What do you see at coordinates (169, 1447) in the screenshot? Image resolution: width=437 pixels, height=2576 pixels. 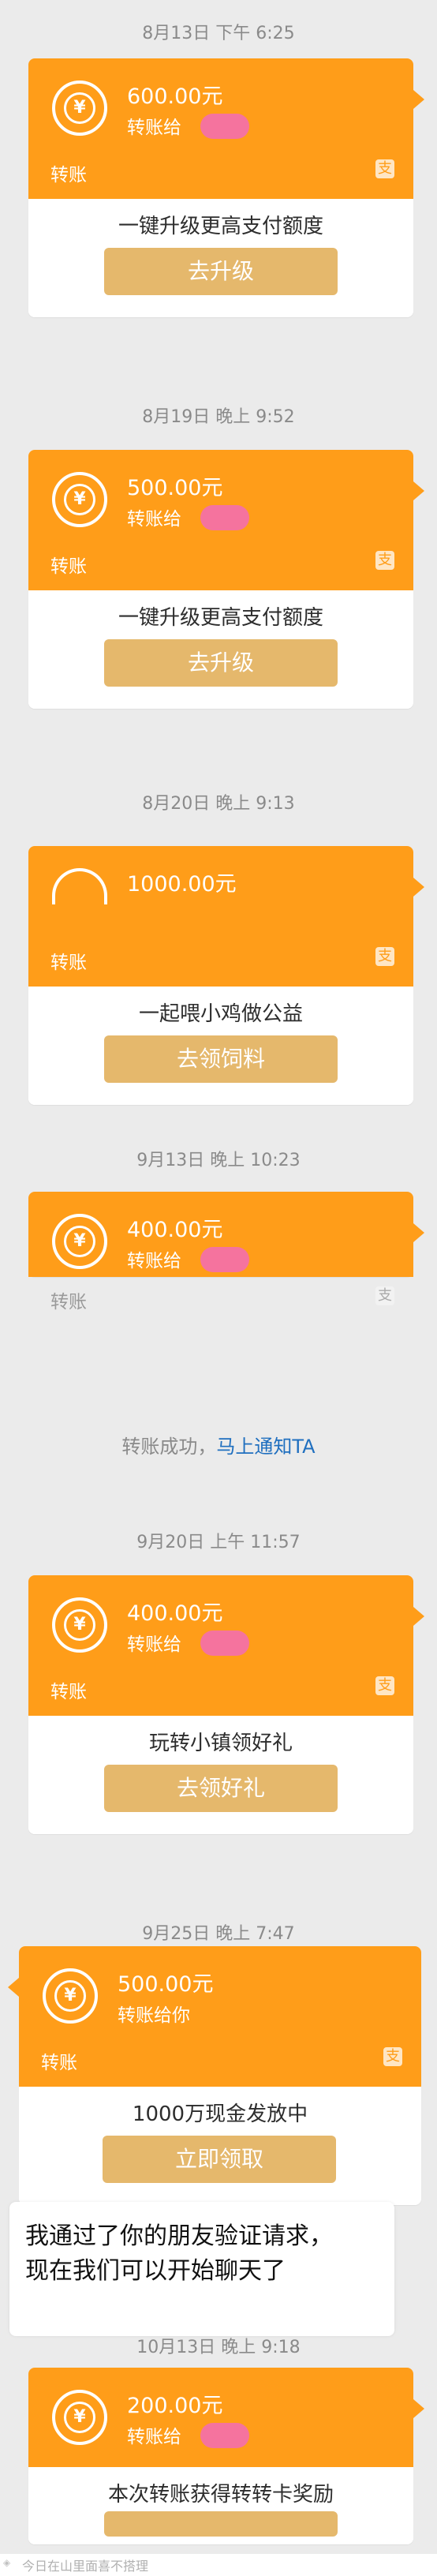 I see `success-text: 转账成功，` at bounding box center [169, 1447].